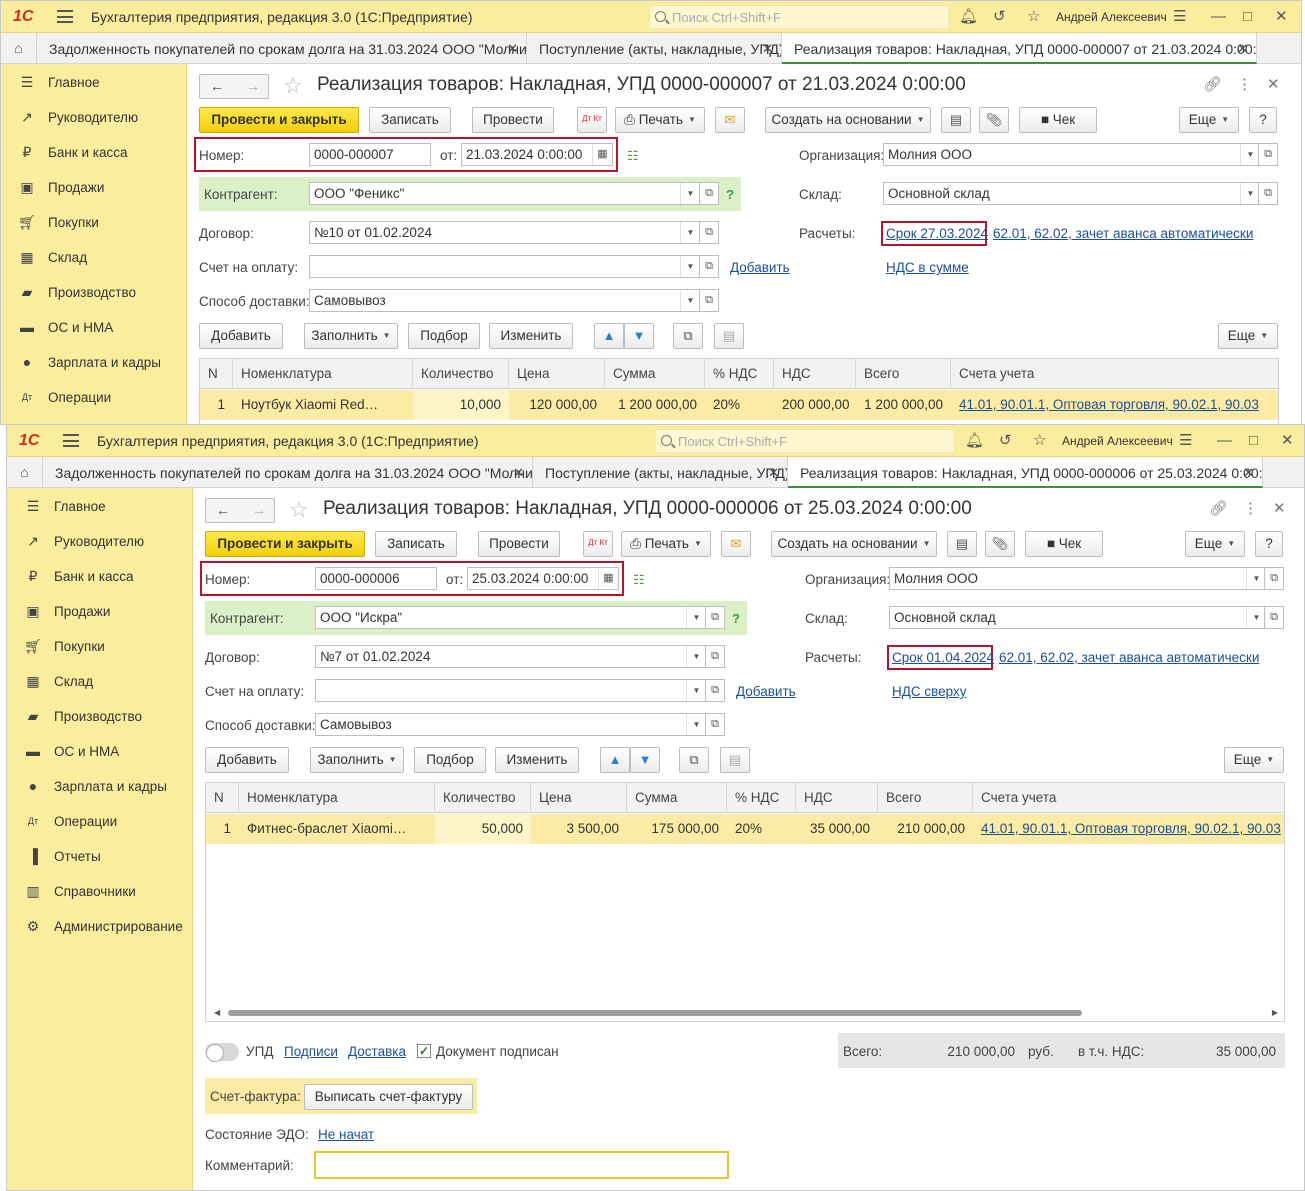  I want to click on home-tab-icon: ⌂, so click(25, 472).